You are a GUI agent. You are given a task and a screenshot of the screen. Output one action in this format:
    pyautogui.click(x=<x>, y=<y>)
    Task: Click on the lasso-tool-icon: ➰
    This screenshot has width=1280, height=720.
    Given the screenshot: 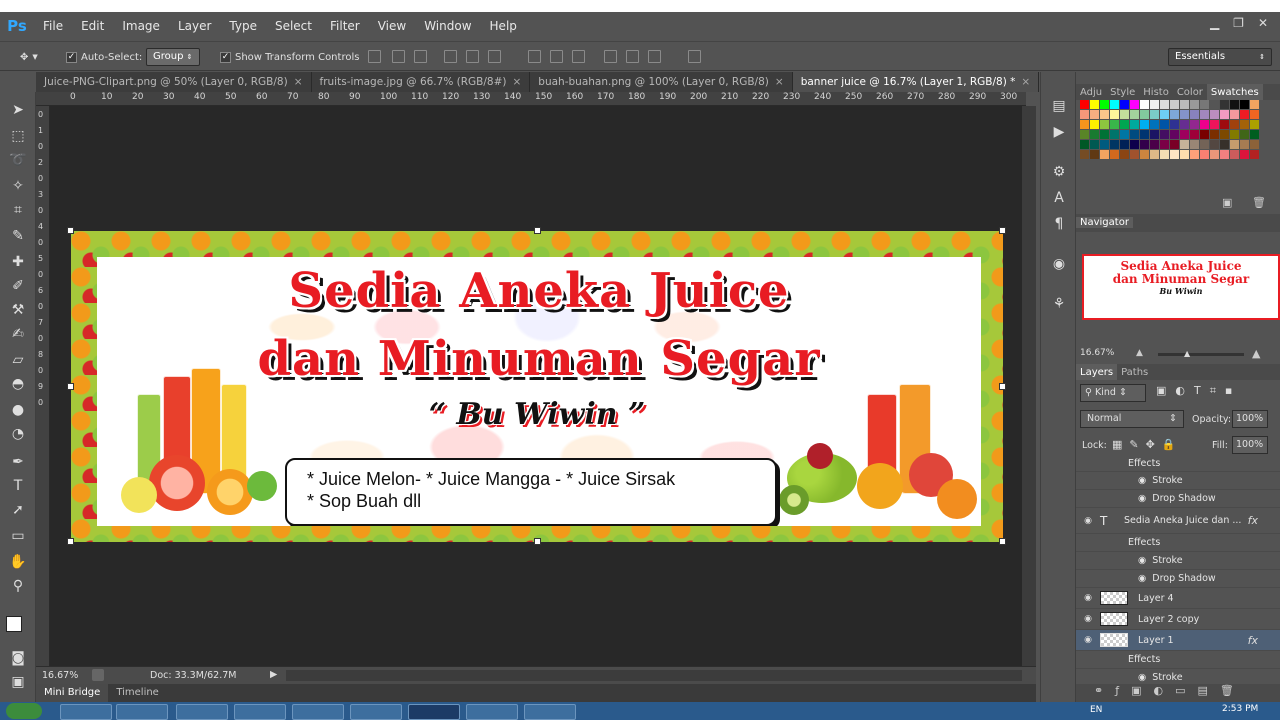 What is the action you would take?
    pyautogui.click(x=18, y=160)
    